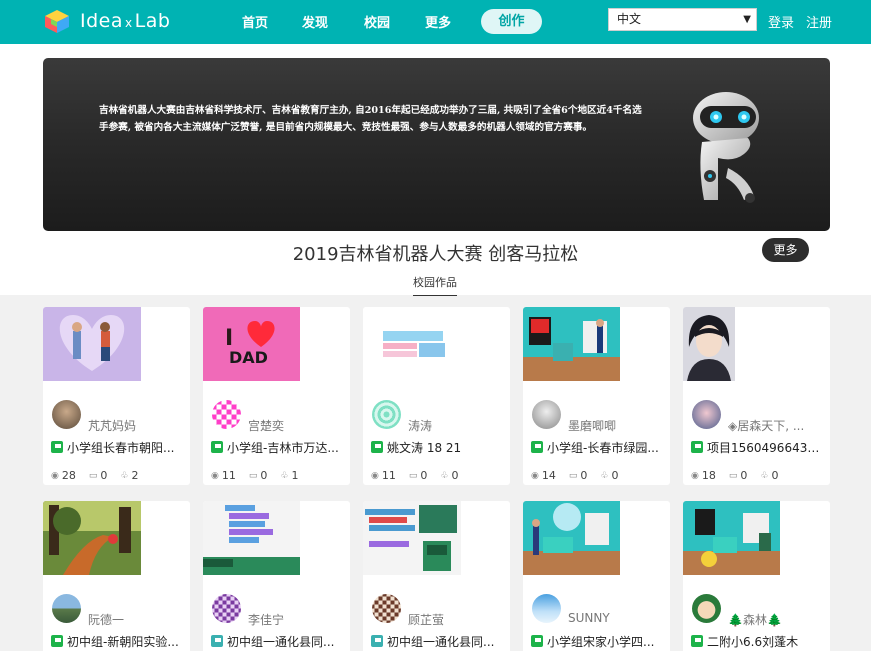 Image resolution: width=871 pixels, height=651 pixels. What do you see at coordinates (136, 425) in the screenshot?
I see `author-name: 芃芃妈妈` at bounding box center [136, 425].